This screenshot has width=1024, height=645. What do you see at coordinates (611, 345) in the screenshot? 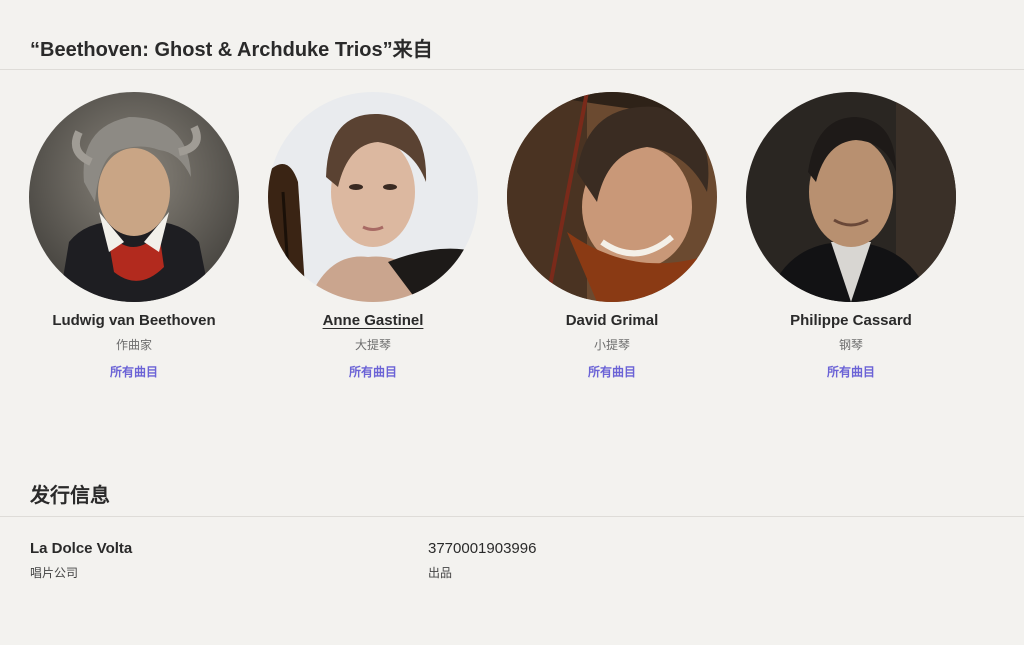
I see `artist-role: 小提琴` at bounding box center [611, 345].